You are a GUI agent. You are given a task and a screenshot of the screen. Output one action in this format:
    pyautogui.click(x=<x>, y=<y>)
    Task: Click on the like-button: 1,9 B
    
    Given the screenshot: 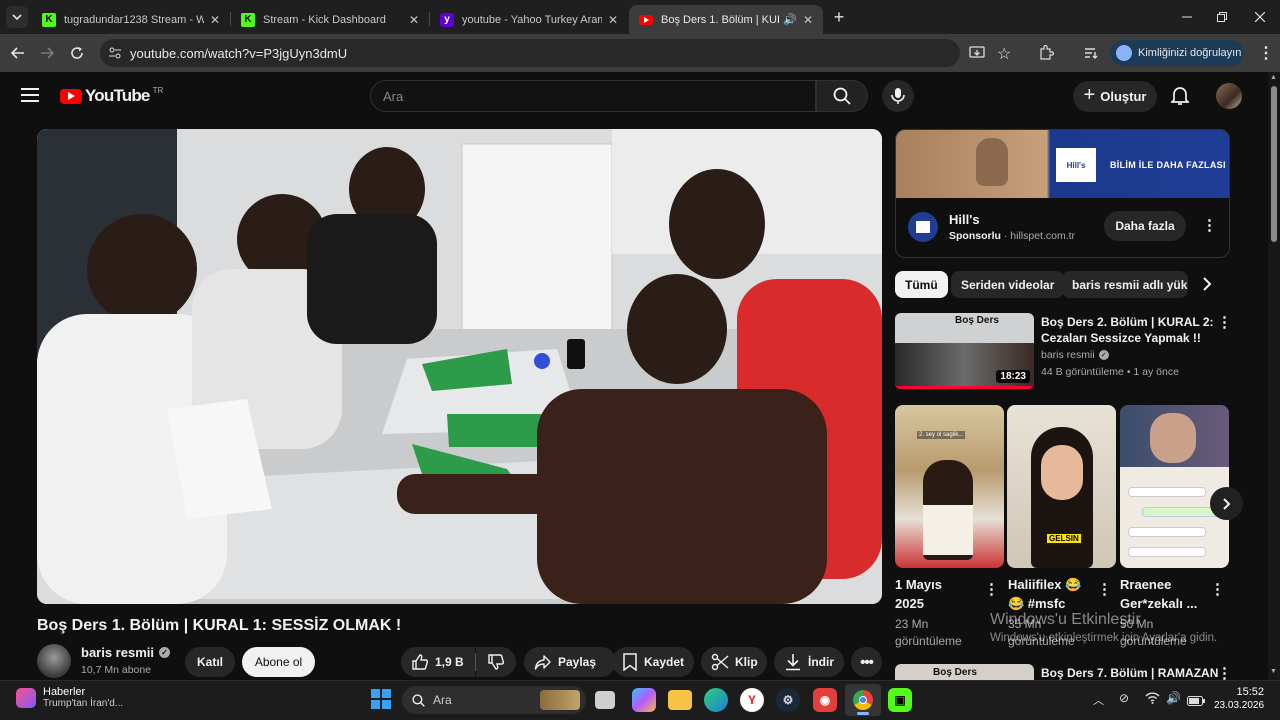 What is the action you would take?
    pyautogui.click(x=438, y=662)
    